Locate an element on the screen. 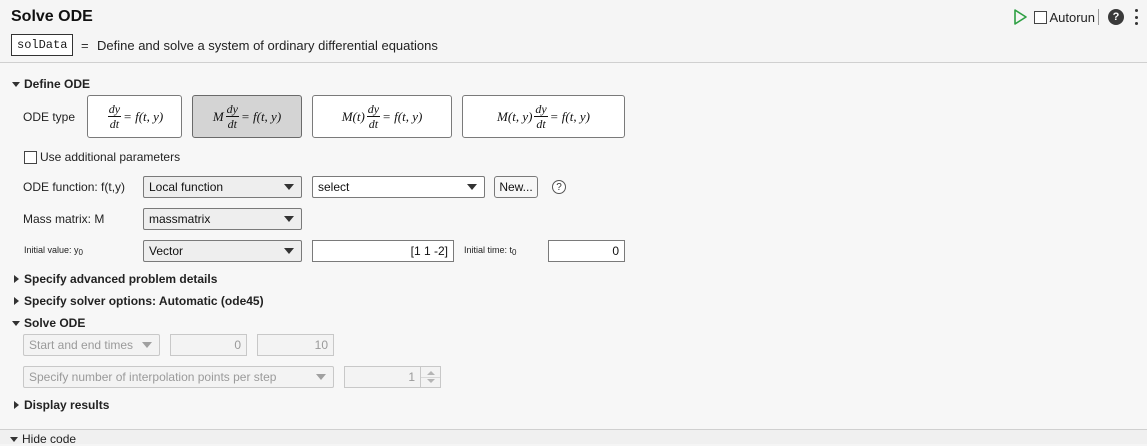  initial-value-type-value: Vector is located at coordinates (166, 251).